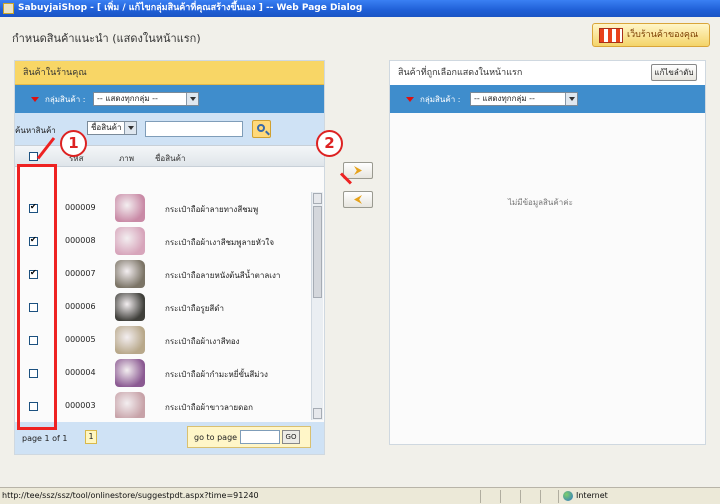 The height and width of the screenshot is (504, 720). Describe the element at coordinates (35, 130) in the screenshot. I see `search-label: ค้นหาสินค้า` at that location.